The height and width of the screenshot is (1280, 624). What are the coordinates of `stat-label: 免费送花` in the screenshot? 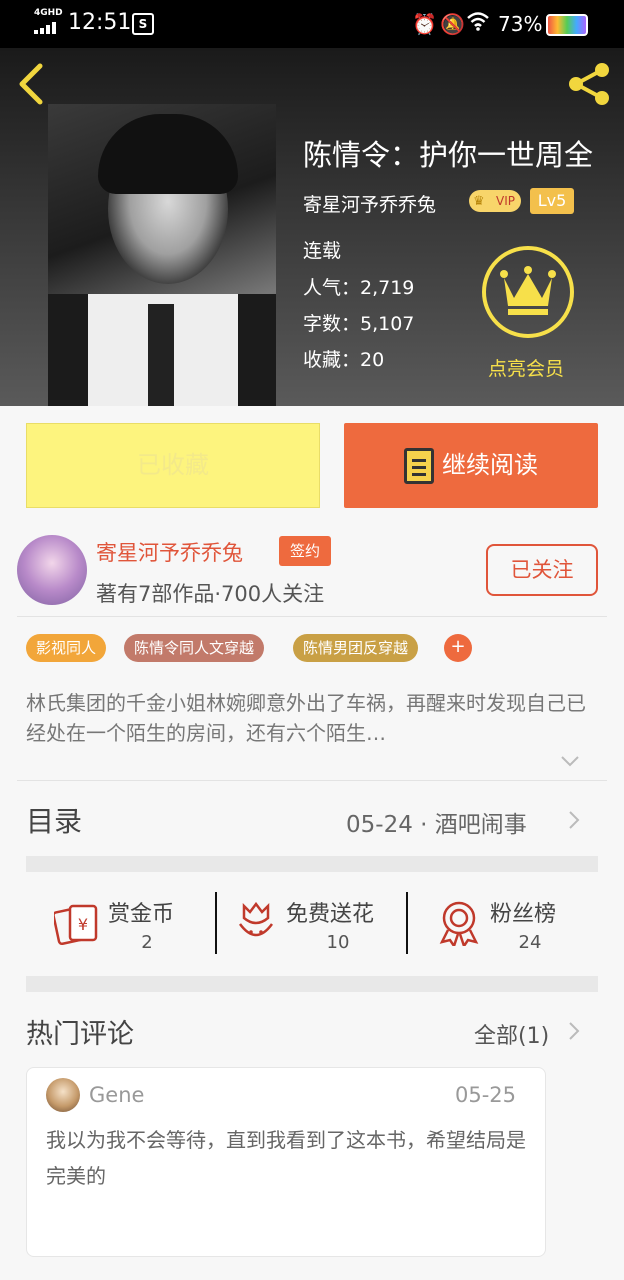 It's located at (330, 912).